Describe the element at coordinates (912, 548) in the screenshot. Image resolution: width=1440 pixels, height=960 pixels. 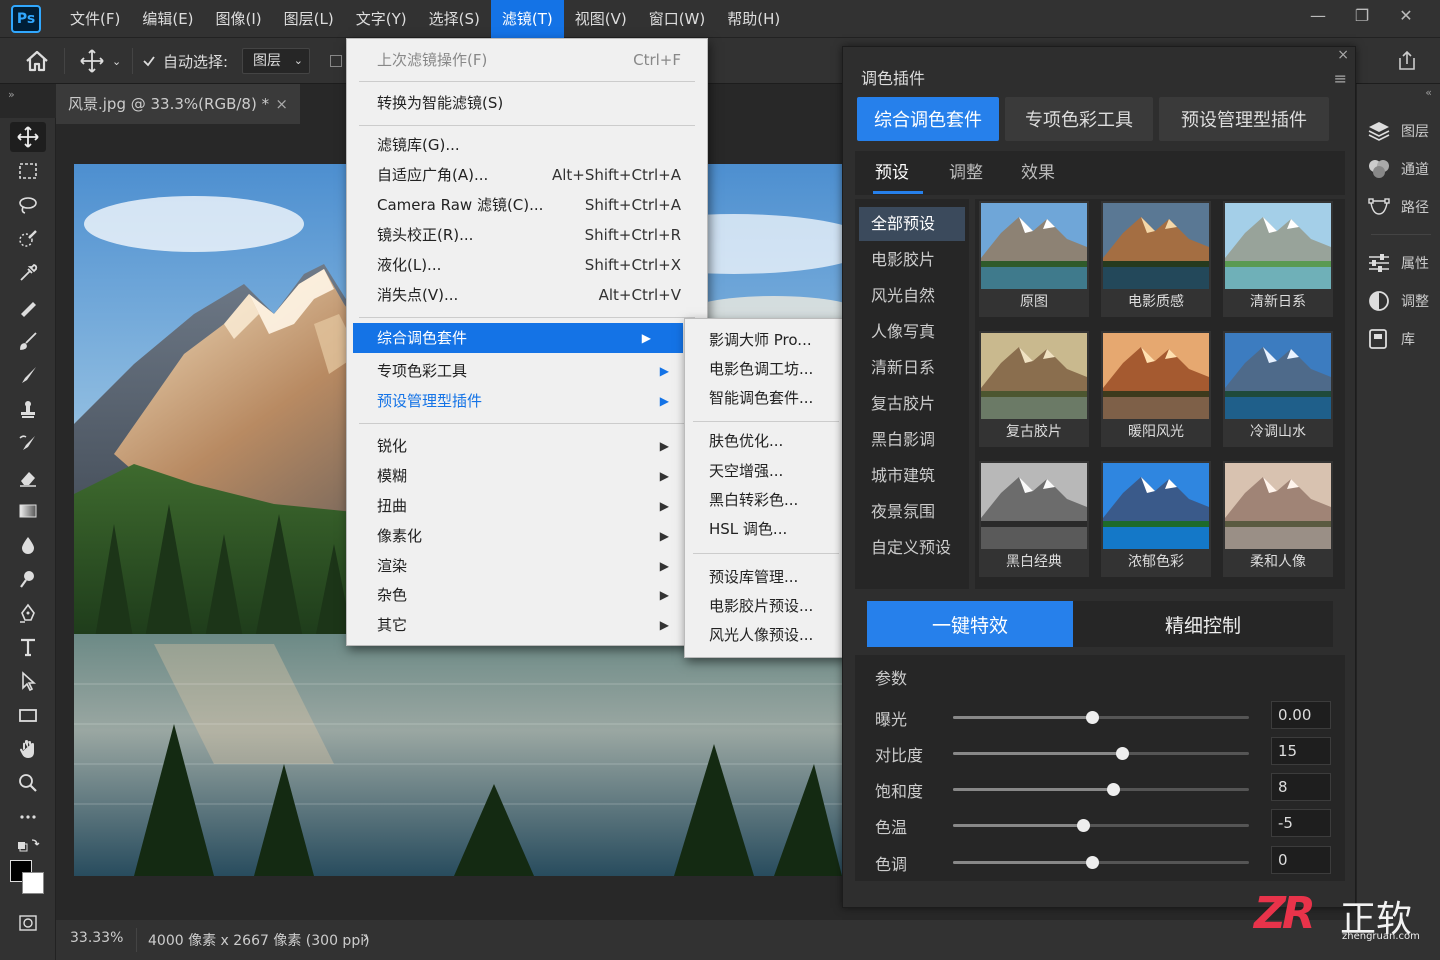
I see `category-custom: 自定义预设` at that location.